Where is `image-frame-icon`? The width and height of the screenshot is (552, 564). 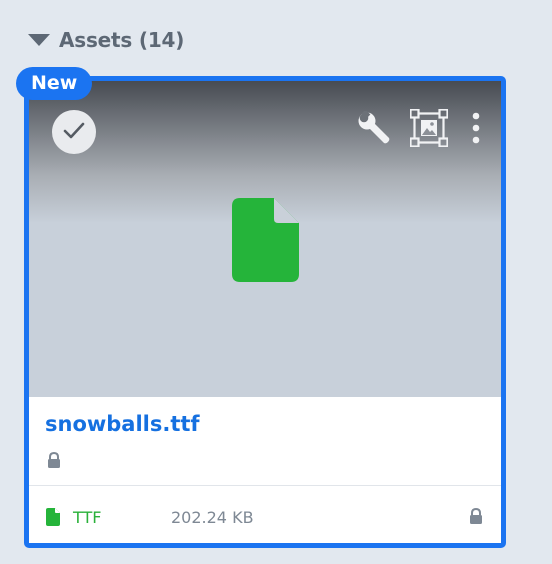
image-frame-icon is located at coordinates (429, 129).